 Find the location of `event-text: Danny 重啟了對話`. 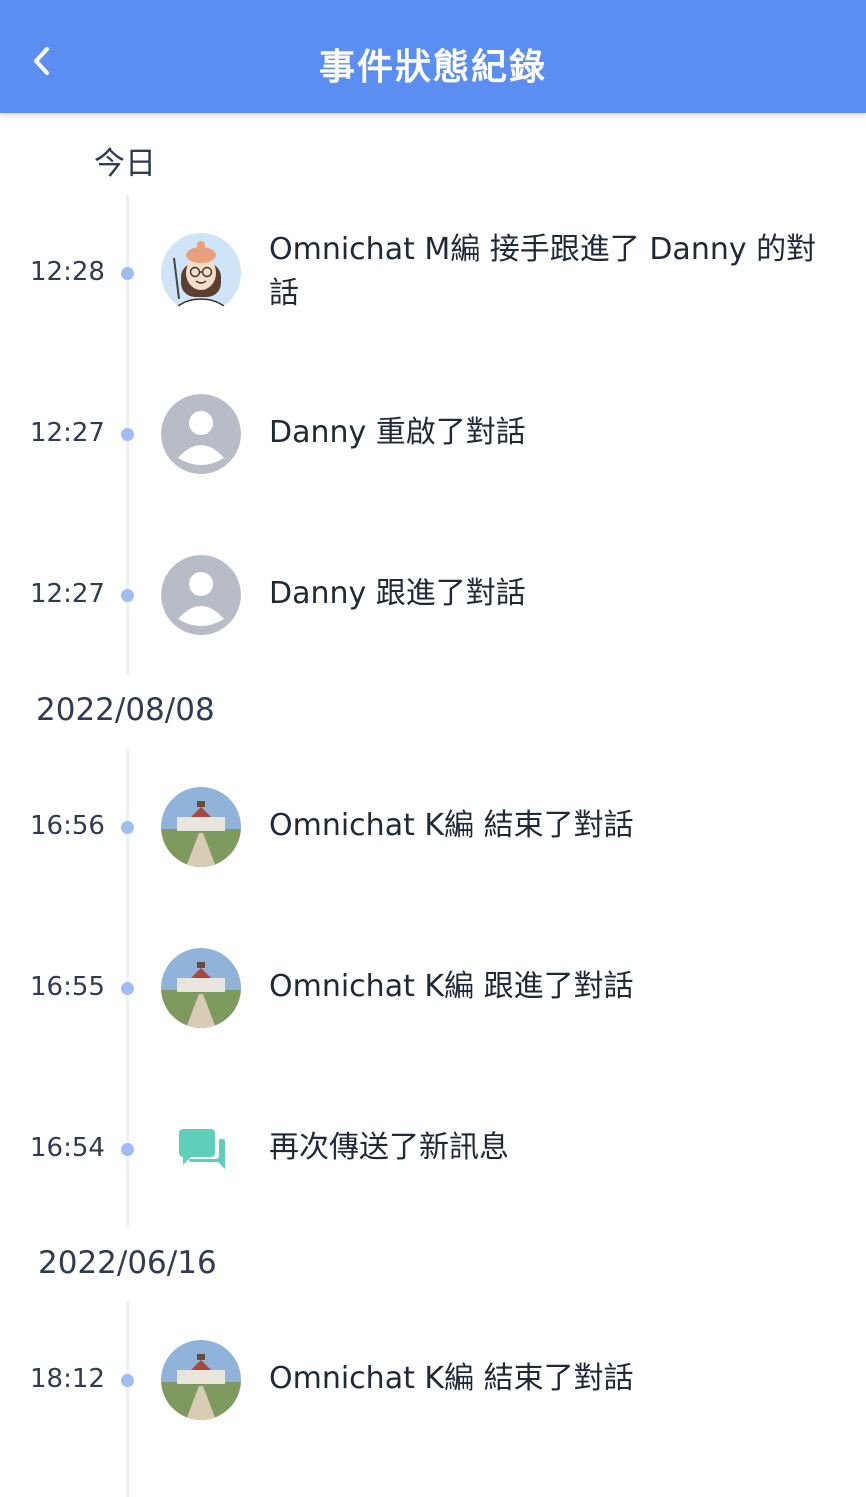

event-text: Danny 重啟了對話 is located at coordinates (397, 432).